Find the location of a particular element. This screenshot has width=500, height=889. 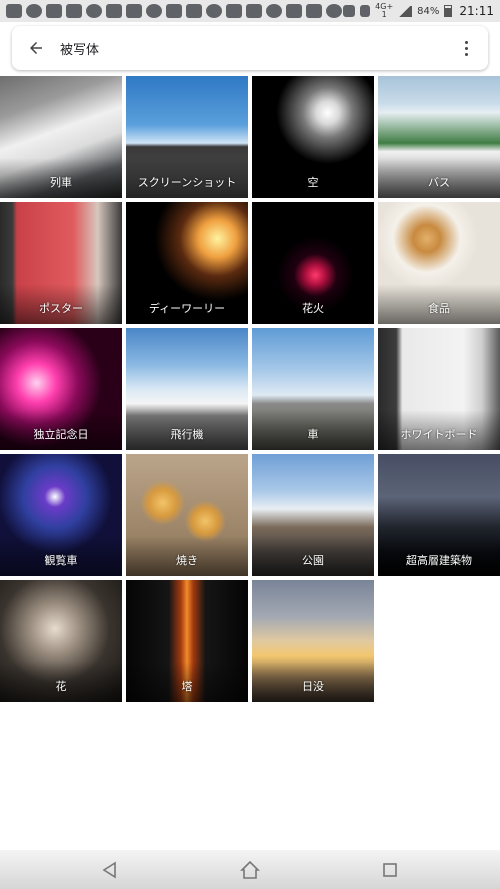

photo-icon is located at coordinates (294, 11).